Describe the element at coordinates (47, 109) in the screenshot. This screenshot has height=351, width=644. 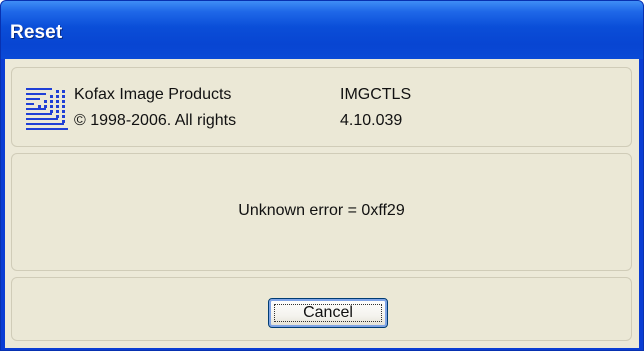
I see `kofax-logo-icon` at that location.